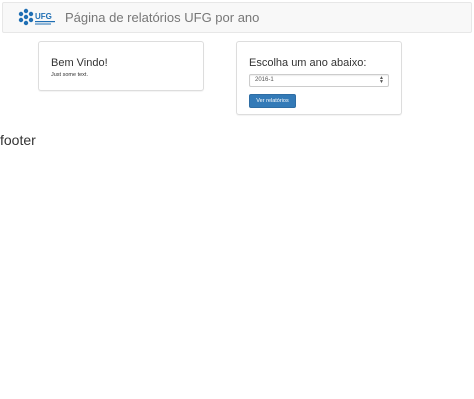 This screenshot has height=399, width=474. What do you see at coordinates (162, 17) in the screenshot?
I see `page-title: Página de relatórios UFG por ano` at bounding box center [162, 17].